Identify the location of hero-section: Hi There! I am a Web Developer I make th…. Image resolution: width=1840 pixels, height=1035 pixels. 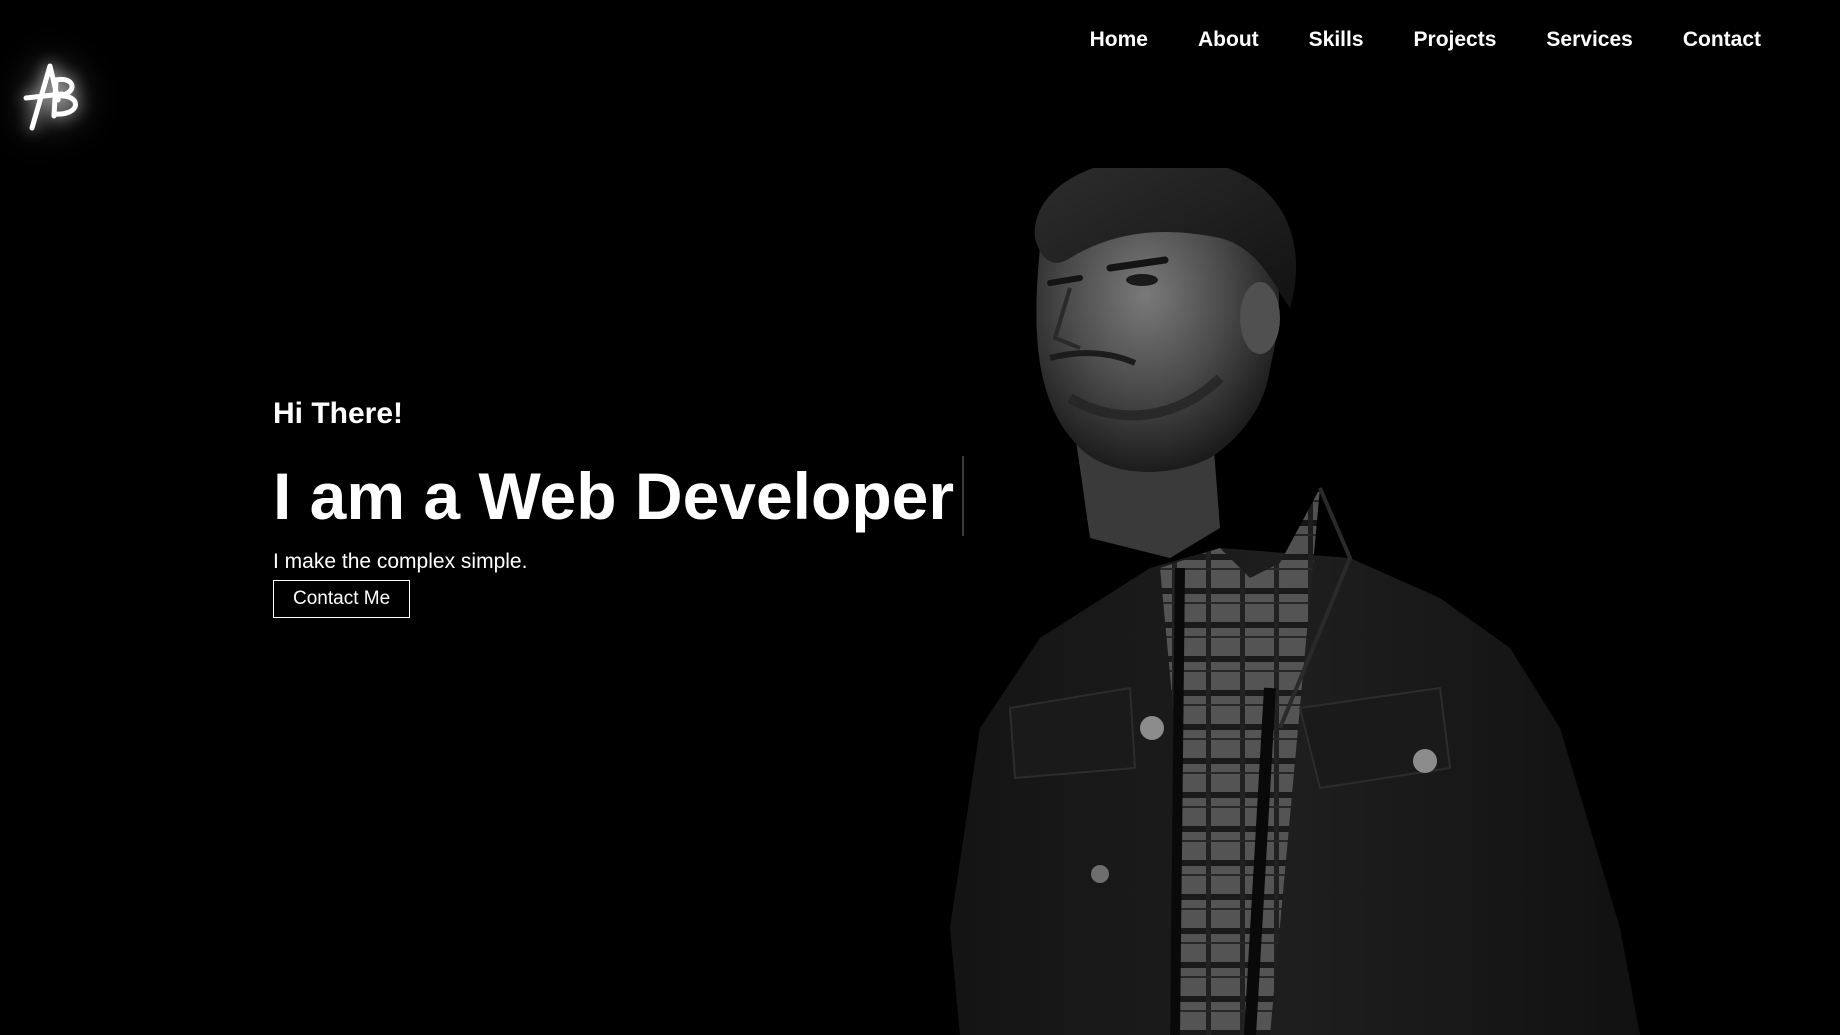
(623, 507).